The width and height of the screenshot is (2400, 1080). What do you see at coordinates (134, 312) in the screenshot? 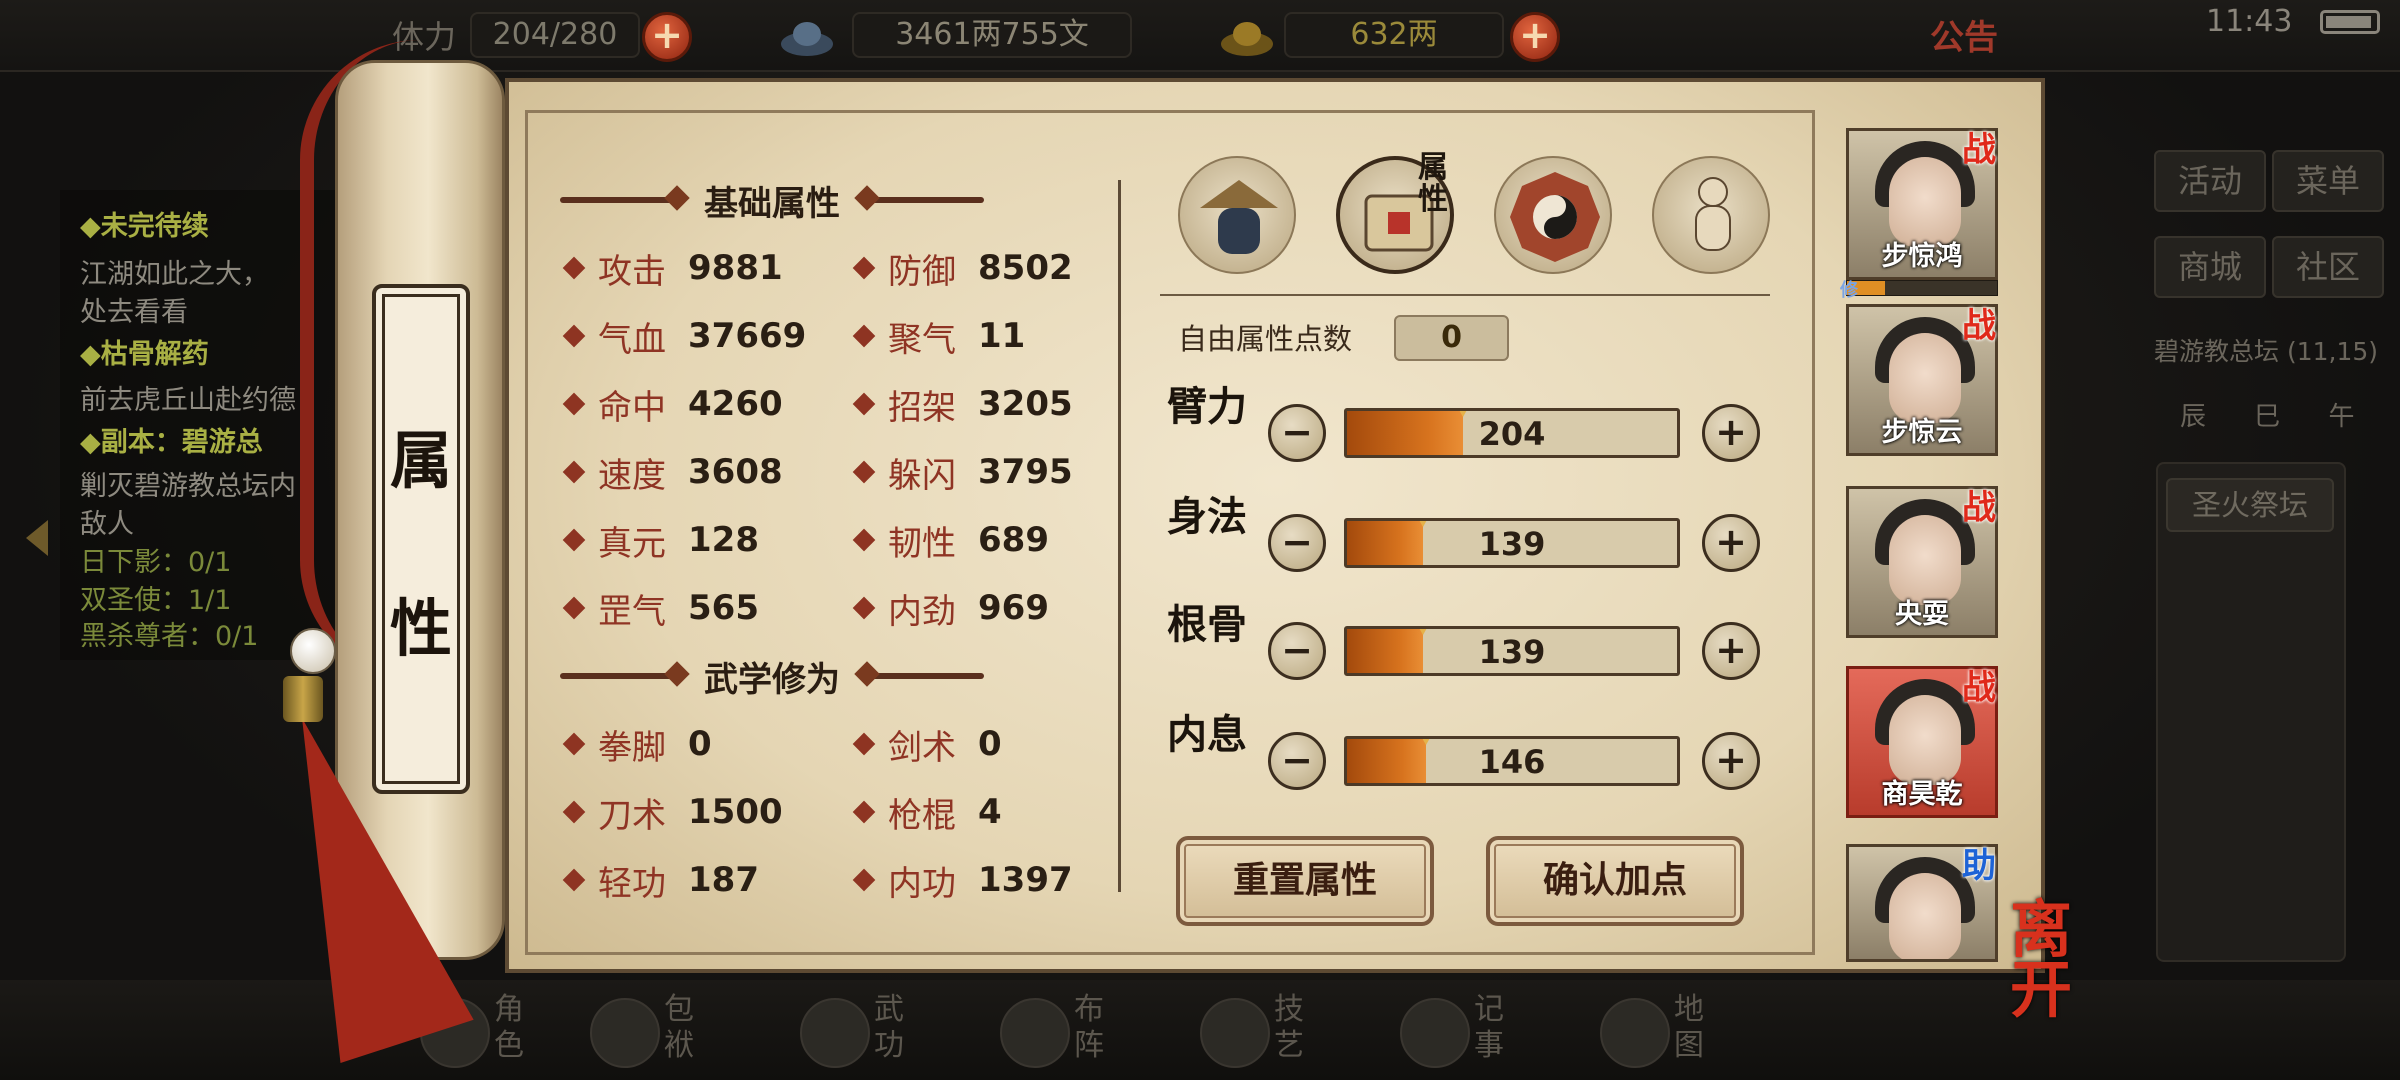
I see `quest-line: 处去看看` at bounding box center [134, 312].